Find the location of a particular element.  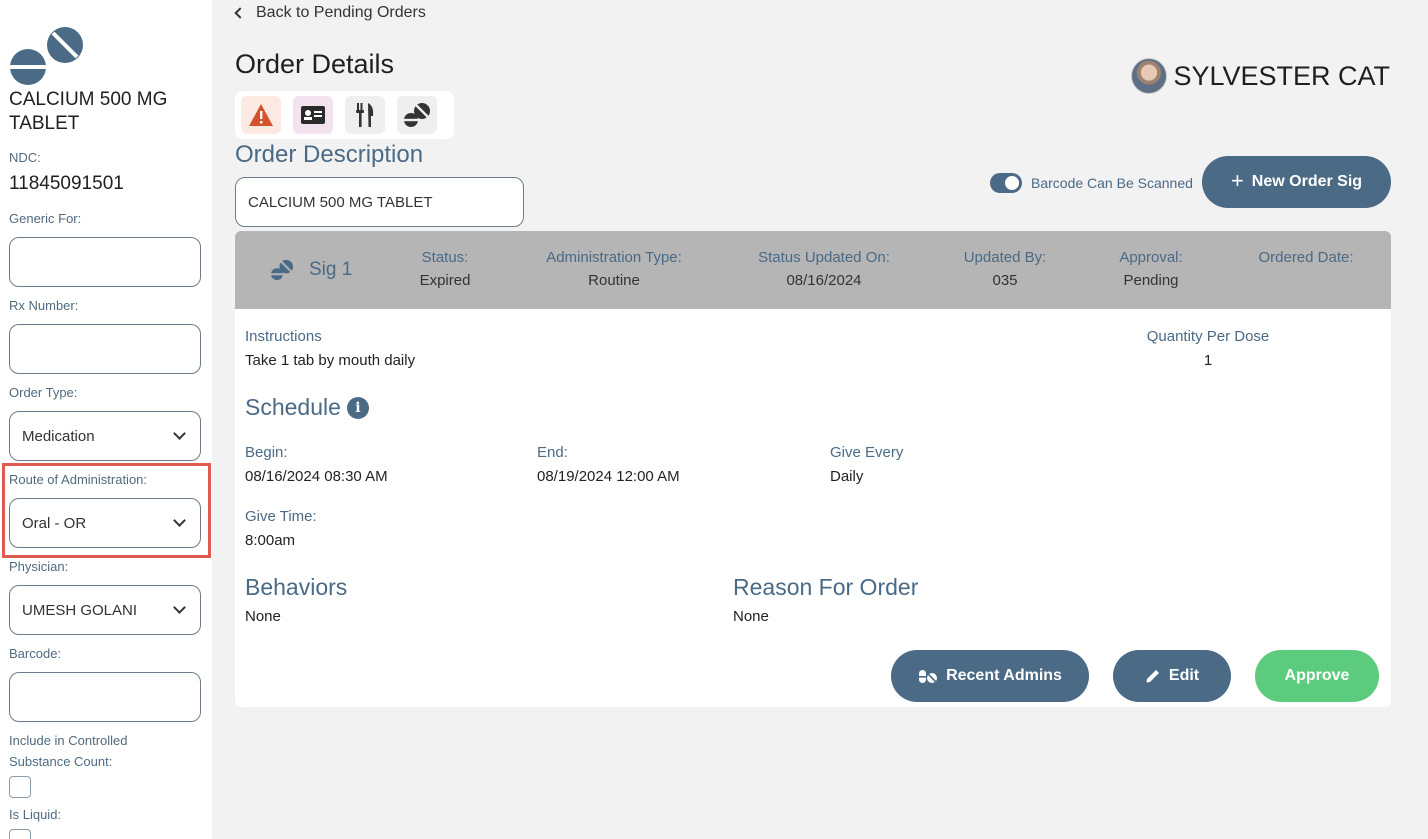

edit-label: Edit is located at coordinates (1184, 675).